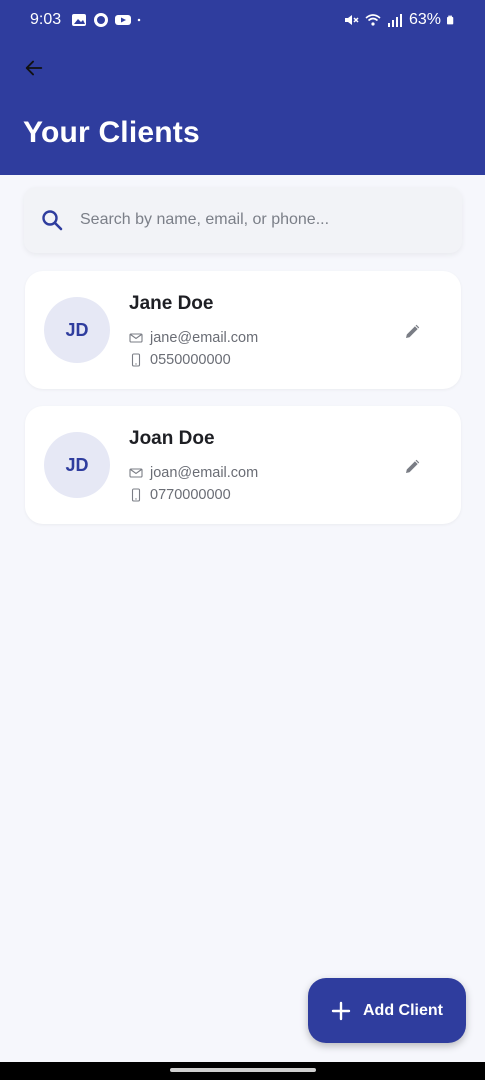  What do you see at coordinates (190, 495) in the screenshot?
I see `client-phone: 0770000000` at bounding box center [190, 495].